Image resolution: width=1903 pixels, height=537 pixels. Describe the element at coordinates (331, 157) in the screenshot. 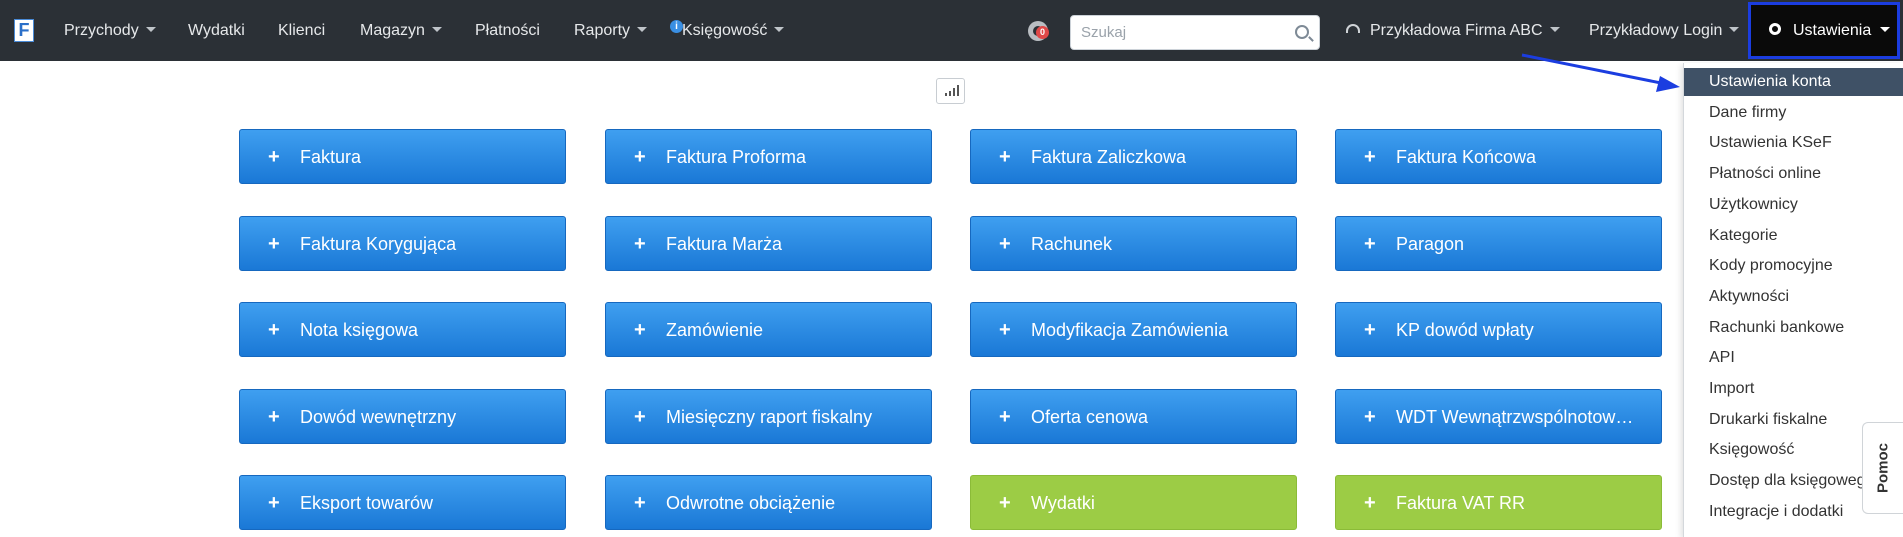

I see `tile-label: Faktura` at that location.